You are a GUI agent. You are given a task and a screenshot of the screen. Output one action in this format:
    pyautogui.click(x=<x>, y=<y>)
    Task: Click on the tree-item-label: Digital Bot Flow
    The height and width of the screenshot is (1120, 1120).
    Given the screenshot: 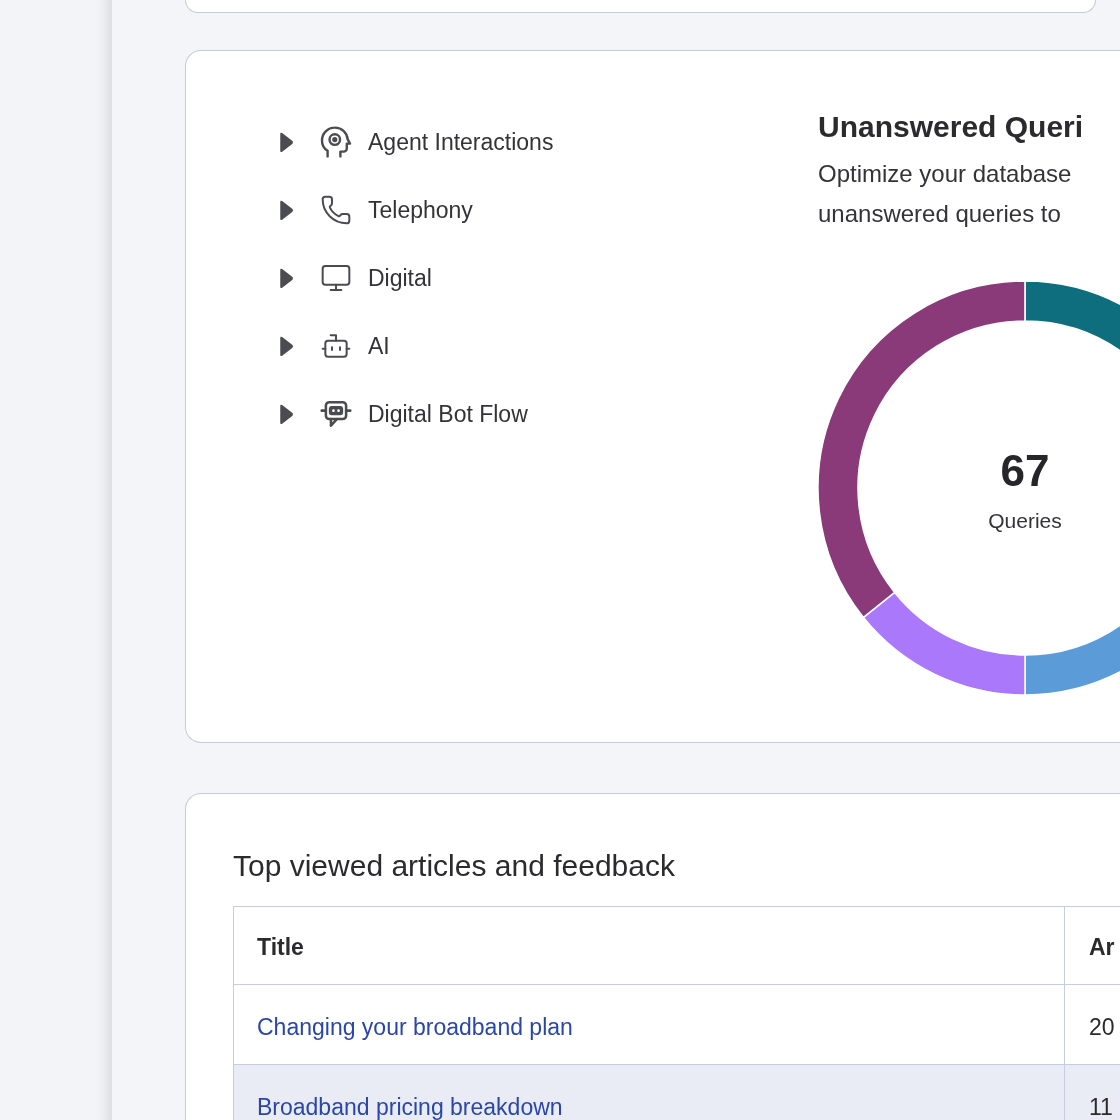 What is the action you would take?
    pyautogui.click(x=448, y=414)
    